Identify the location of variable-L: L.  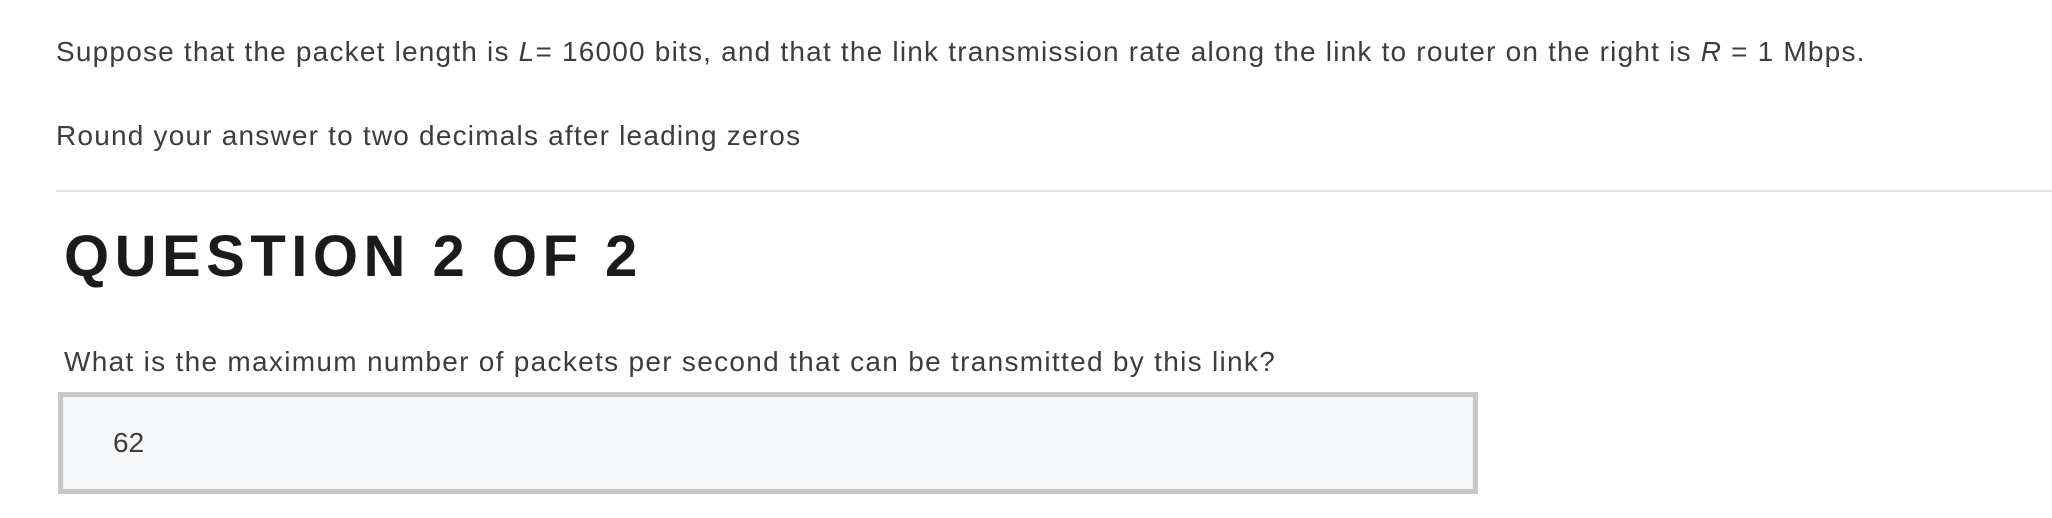
(527, 51).